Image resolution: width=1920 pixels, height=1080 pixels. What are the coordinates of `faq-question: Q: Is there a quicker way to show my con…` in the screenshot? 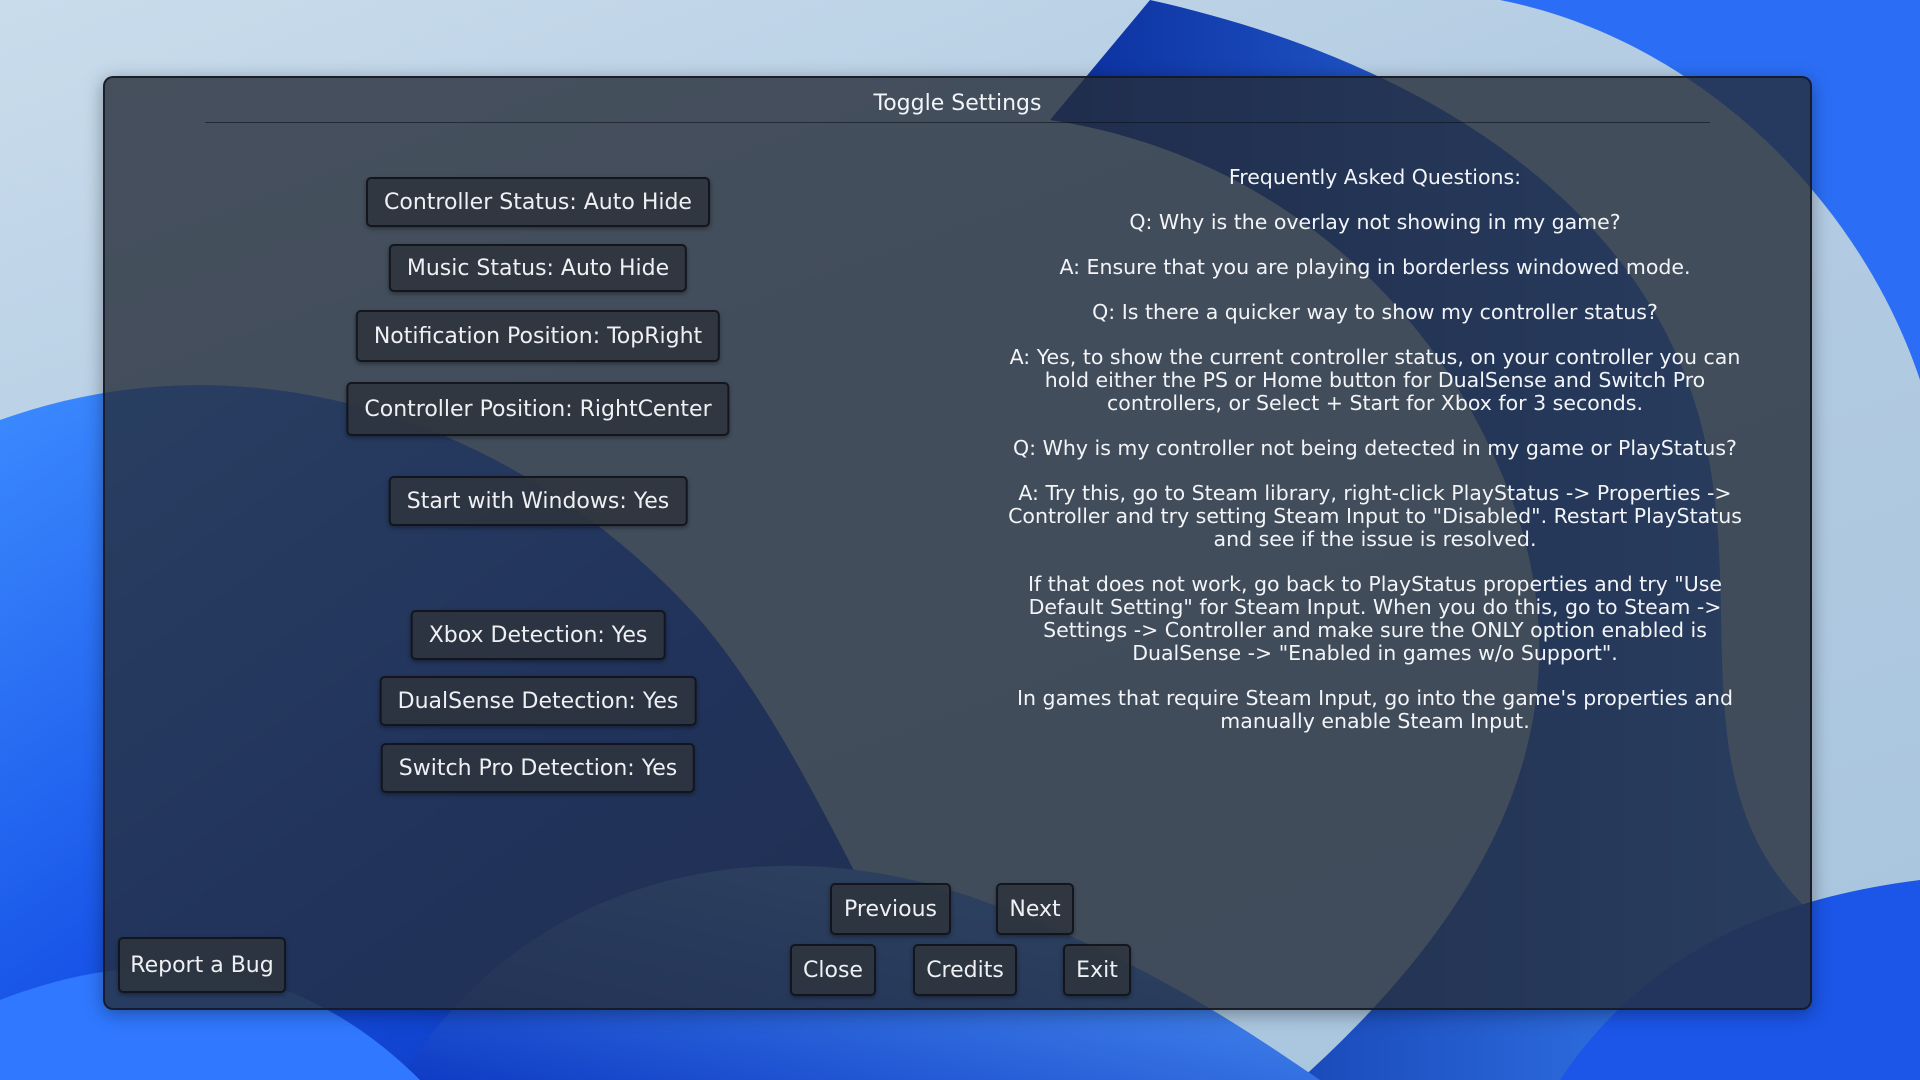 It's located at (1375, 312).